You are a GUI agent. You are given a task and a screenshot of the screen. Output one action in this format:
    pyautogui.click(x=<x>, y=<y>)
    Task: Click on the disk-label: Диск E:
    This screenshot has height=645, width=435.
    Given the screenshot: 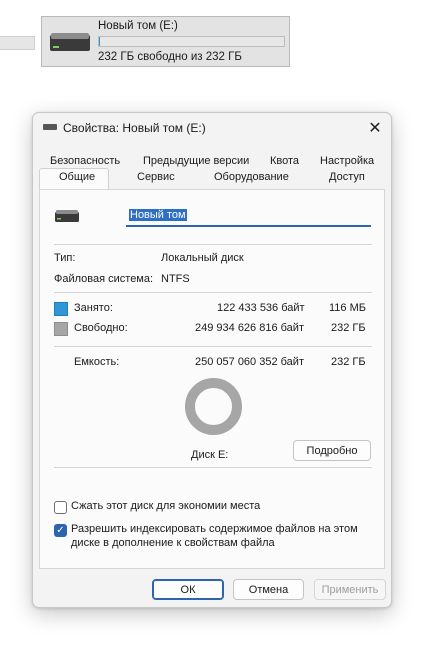 What is the action you would take?
    pyautogui.click(x=210, y=455)
    